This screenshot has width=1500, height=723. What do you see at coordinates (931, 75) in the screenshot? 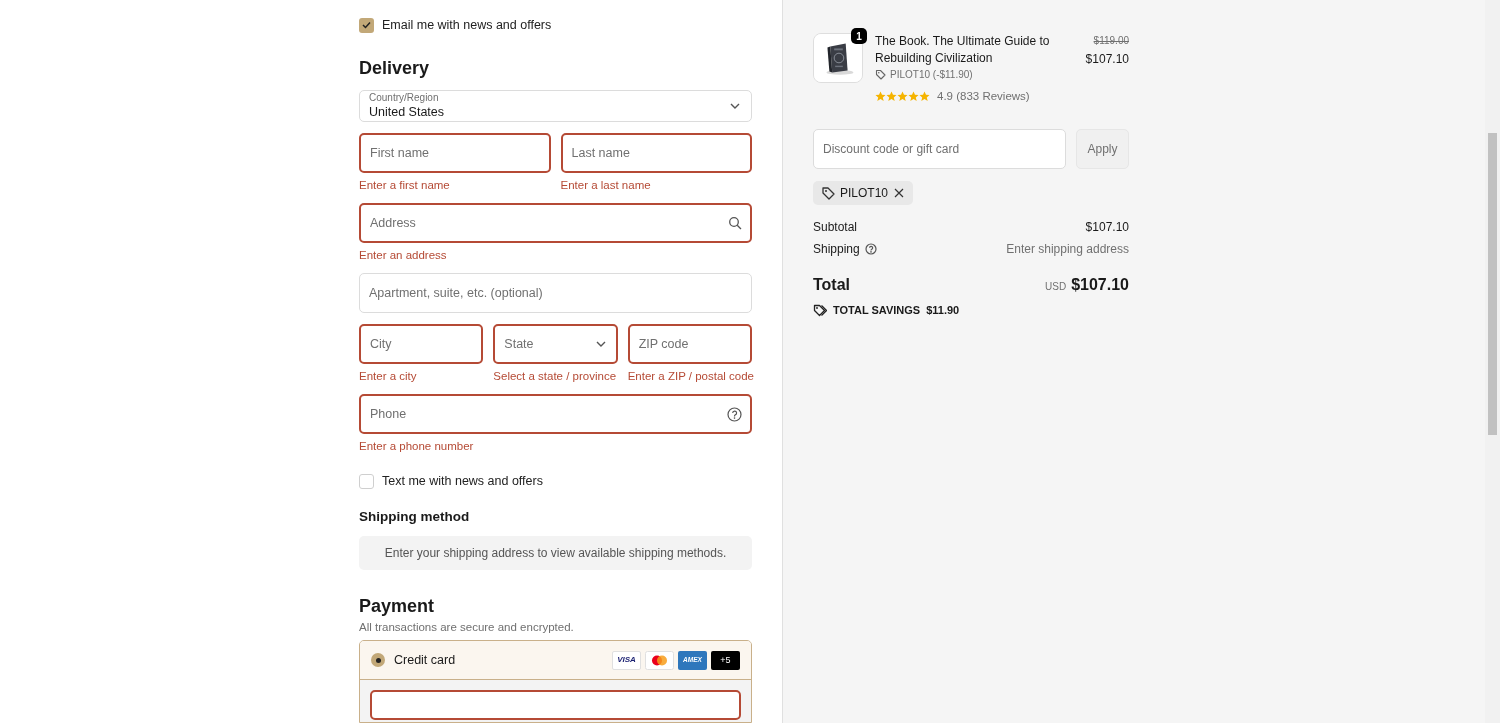
I see `discount-text: PILOT10 (-$11.90)` at bounding box center [931, 75].